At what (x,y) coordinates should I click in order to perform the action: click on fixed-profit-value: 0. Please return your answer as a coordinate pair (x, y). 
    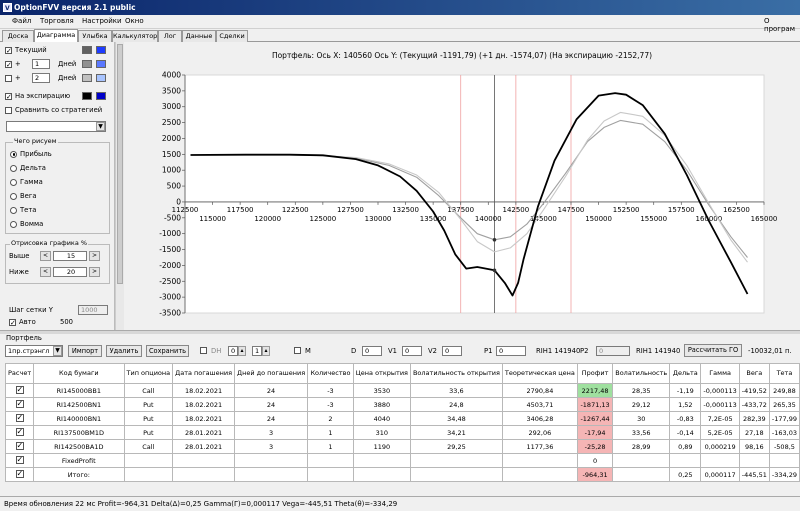
    Looking at the image, I should click on (595, 460).